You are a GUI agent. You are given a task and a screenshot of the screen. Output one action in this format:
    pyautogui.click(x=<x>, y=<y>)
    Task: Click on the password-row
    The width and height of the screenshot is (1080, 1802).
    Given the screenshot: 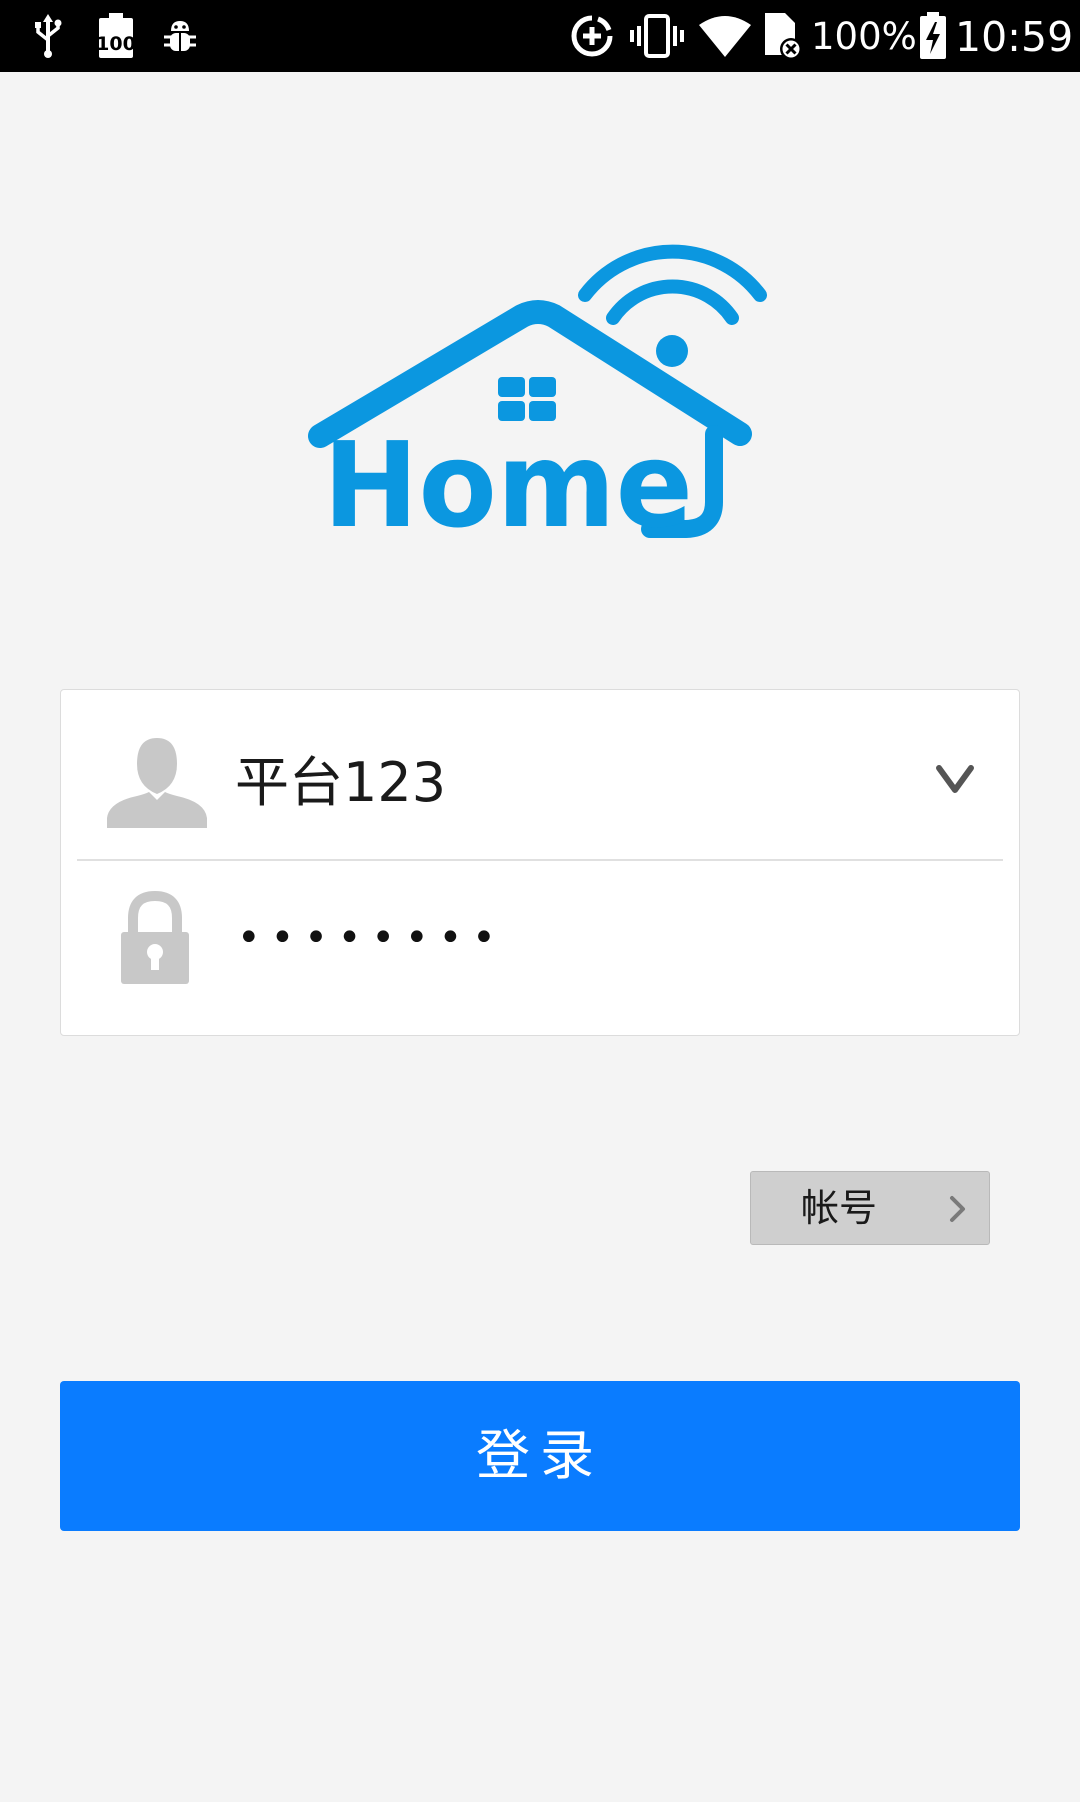 What is the action you would take?
    pyautogui.click(x=540, y=948)
    